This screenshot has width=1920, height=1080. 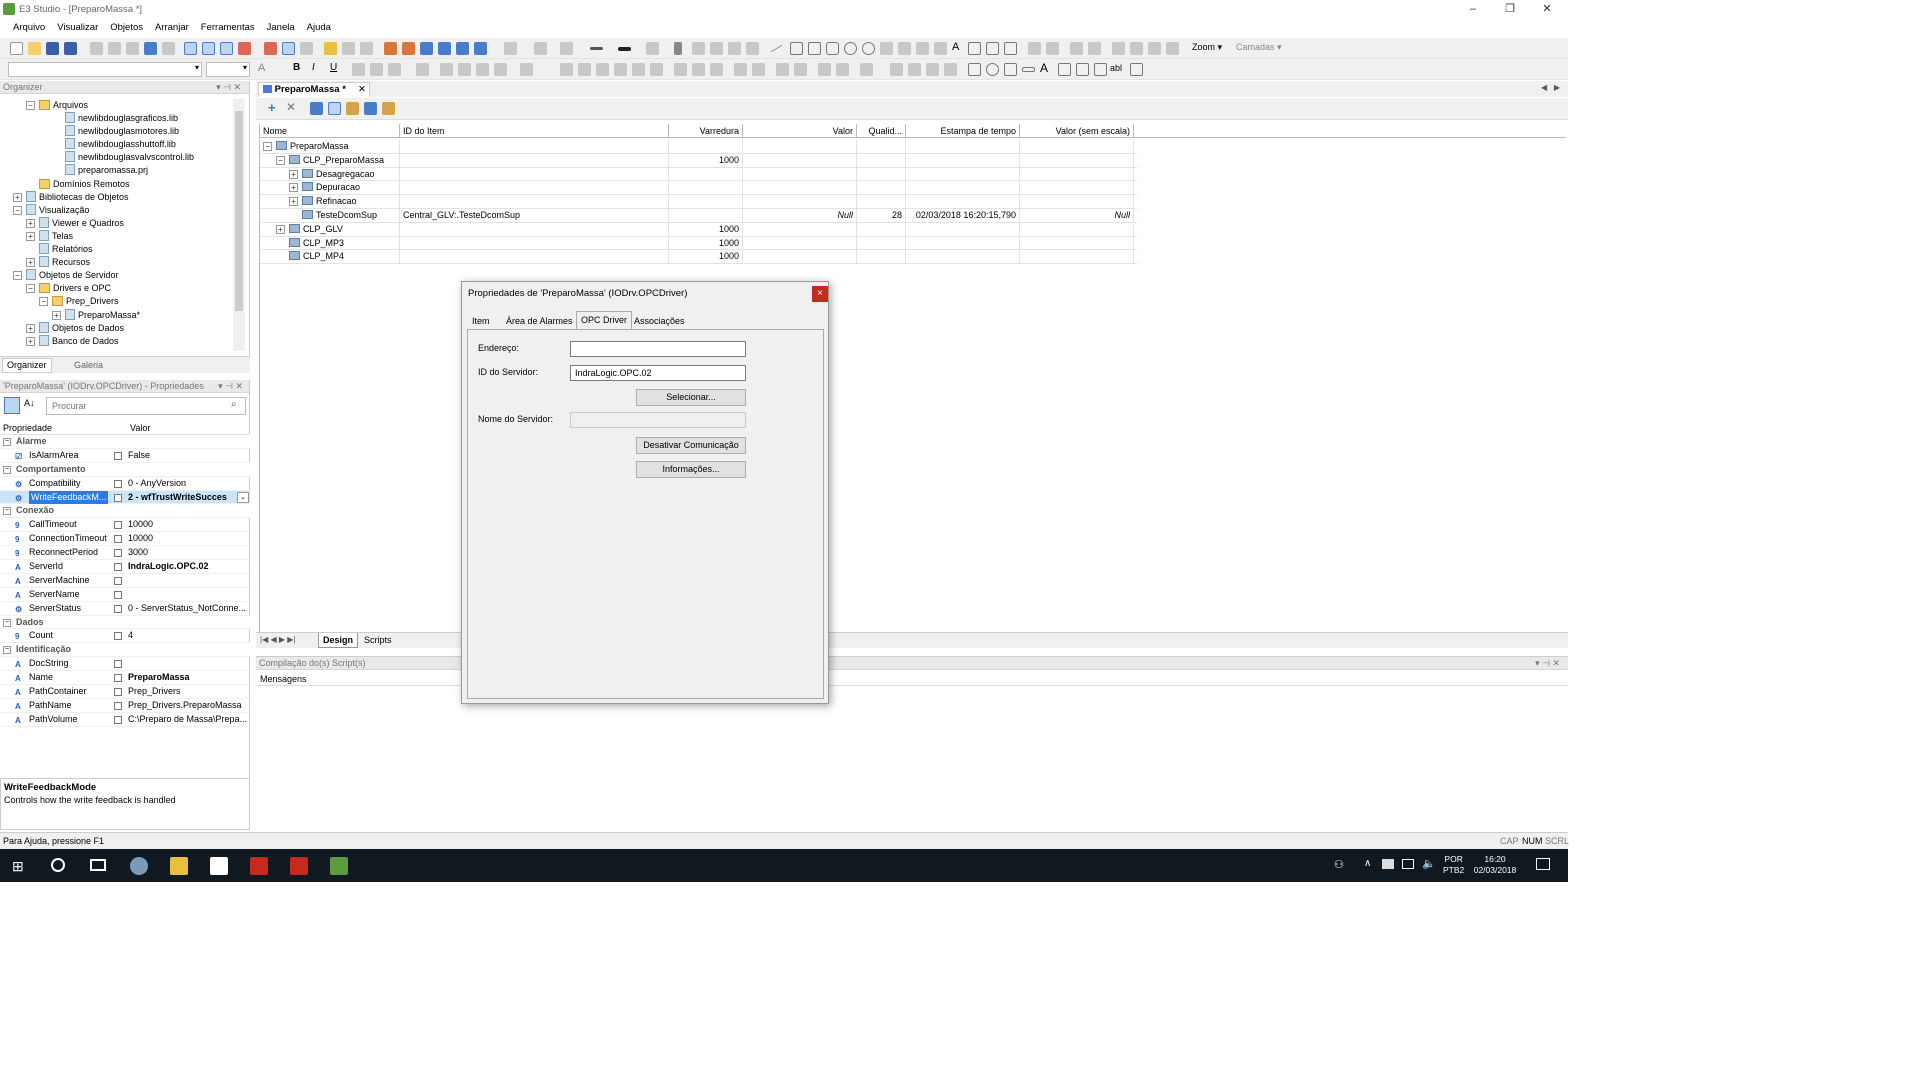 What do you see at coordinates (922, 48) in the screenshot?
I see `curve-icon` at bounding box center [922, 48].